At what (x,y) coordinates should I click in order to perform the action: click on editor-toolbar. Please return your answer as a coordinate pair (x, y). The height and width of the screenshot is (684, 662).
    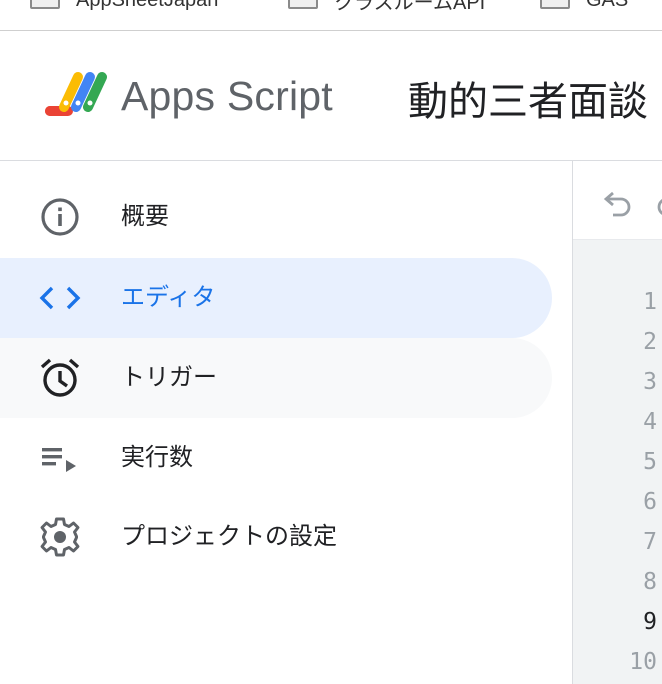
    Looking at the image, I should click on (617, 200).